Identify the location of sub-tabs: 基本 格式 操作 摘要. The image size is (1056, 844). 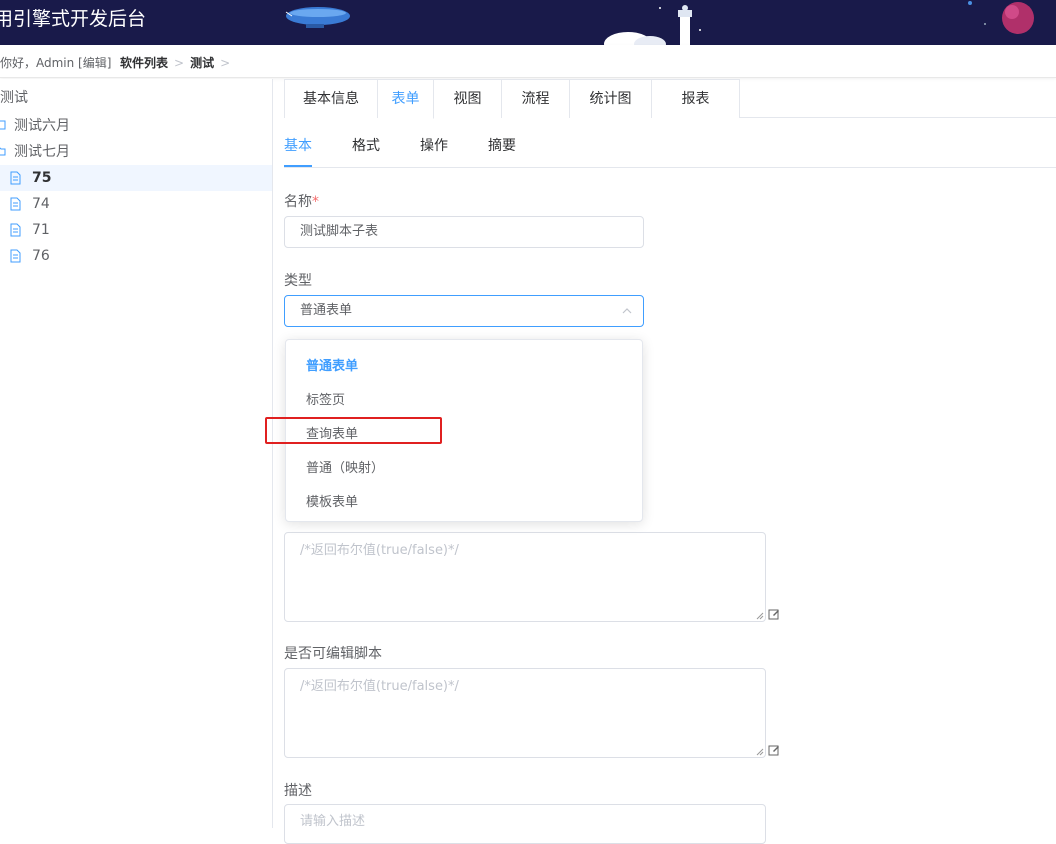
(670, 143).